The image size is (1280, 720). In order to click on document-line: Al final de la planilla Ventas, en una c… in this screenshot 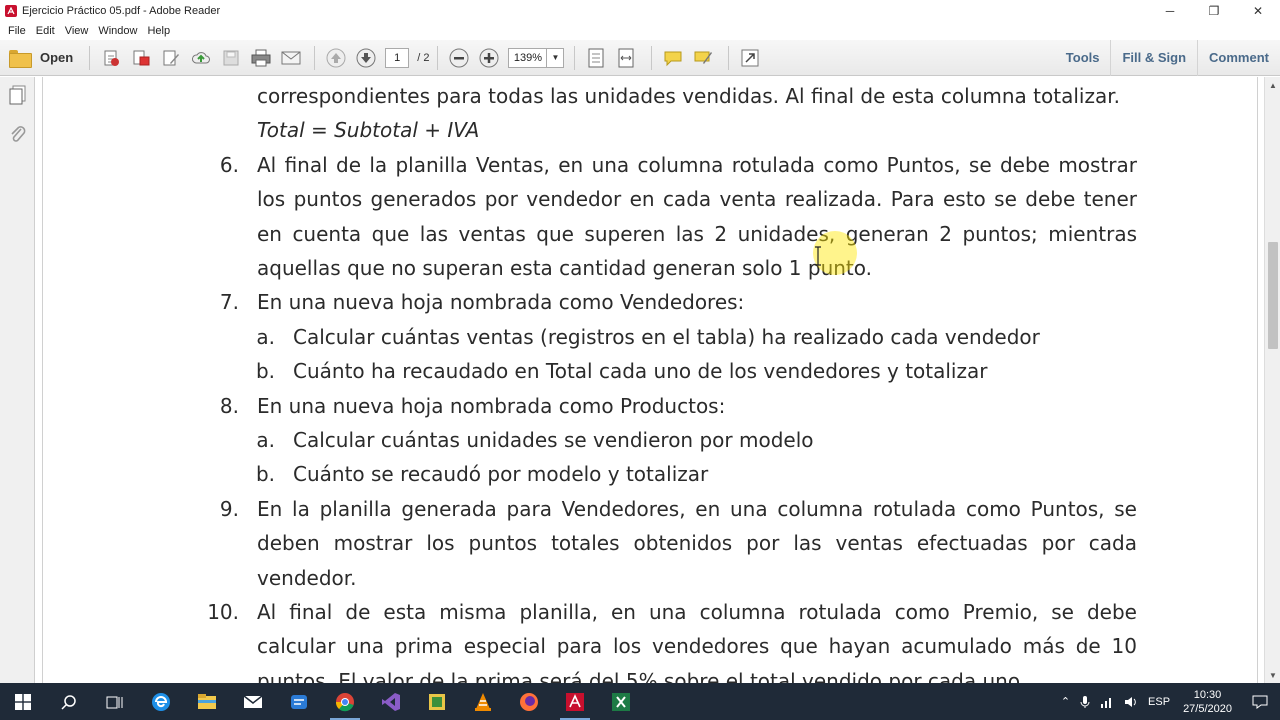, I will do `click(697, 164)`.